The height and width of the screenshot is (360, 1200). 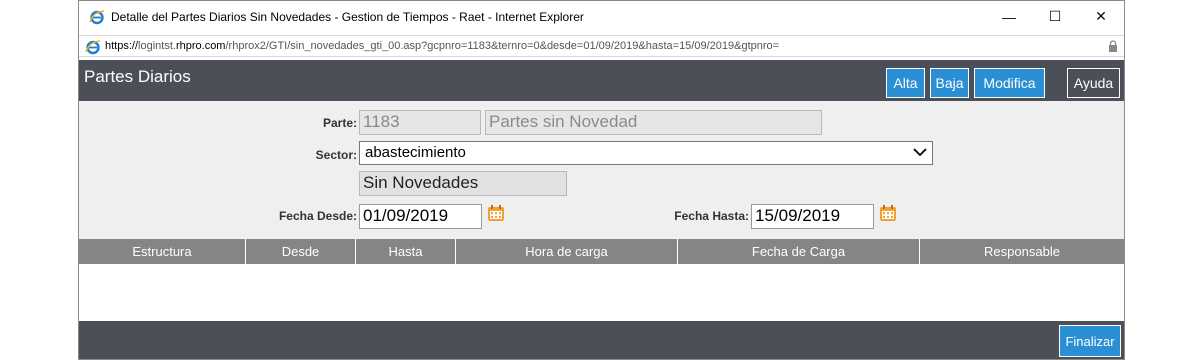 I want to click on url-scheme: https://, so click(x=122, y=46).